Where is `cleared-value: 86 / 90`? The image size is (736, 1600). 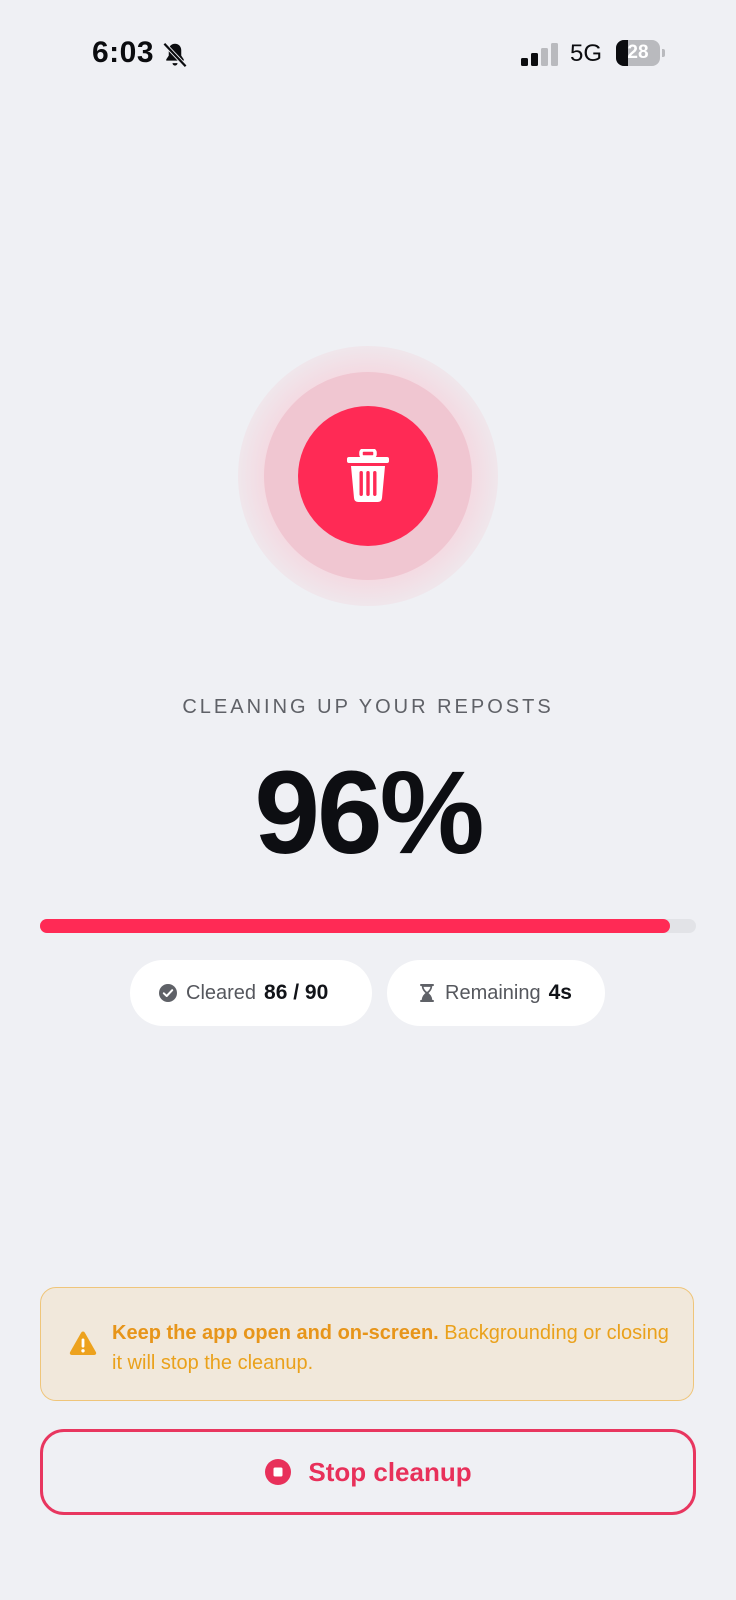
cleared-value: 86 / 90 is located at coordinates (296, 992).